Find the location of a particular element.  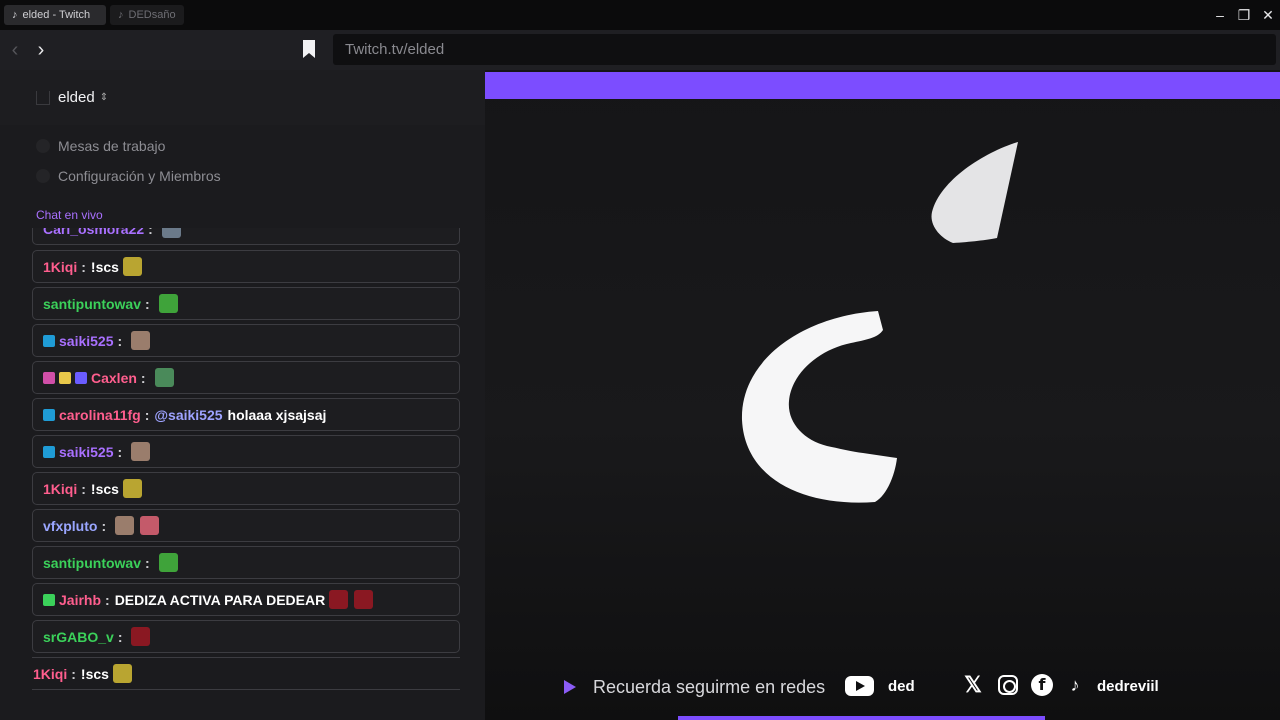

window-controls: – ❐ ✕ is located at coordinates (1244, 15).